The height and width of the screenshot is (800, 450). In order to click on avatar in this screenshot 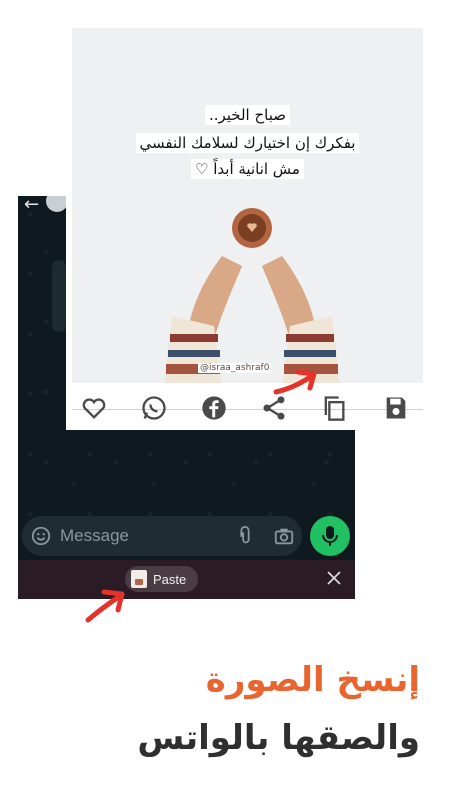, I will do `click(57, 204)`.